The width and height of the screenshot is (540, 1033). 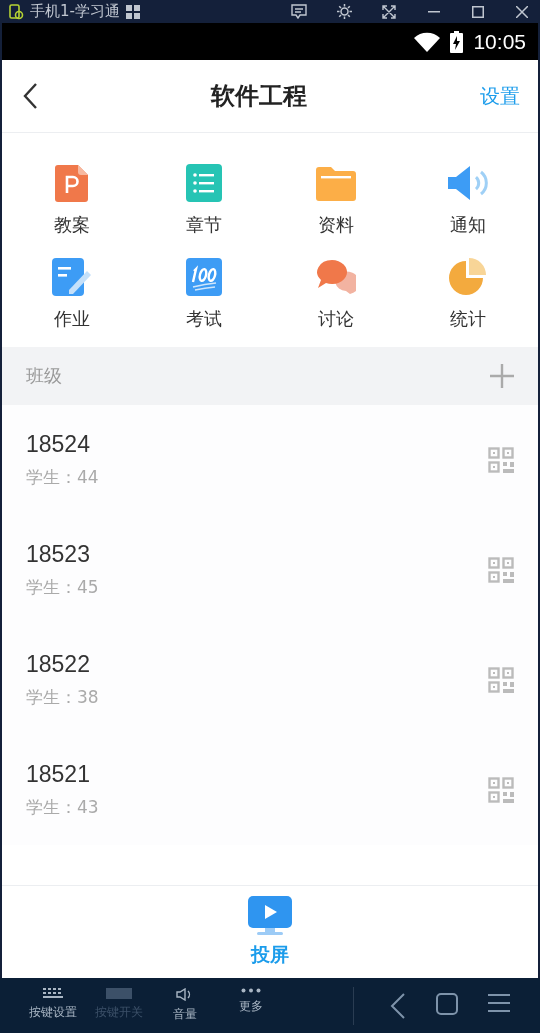 I want to click on edit-document-icon, so click(x=72, y=277).